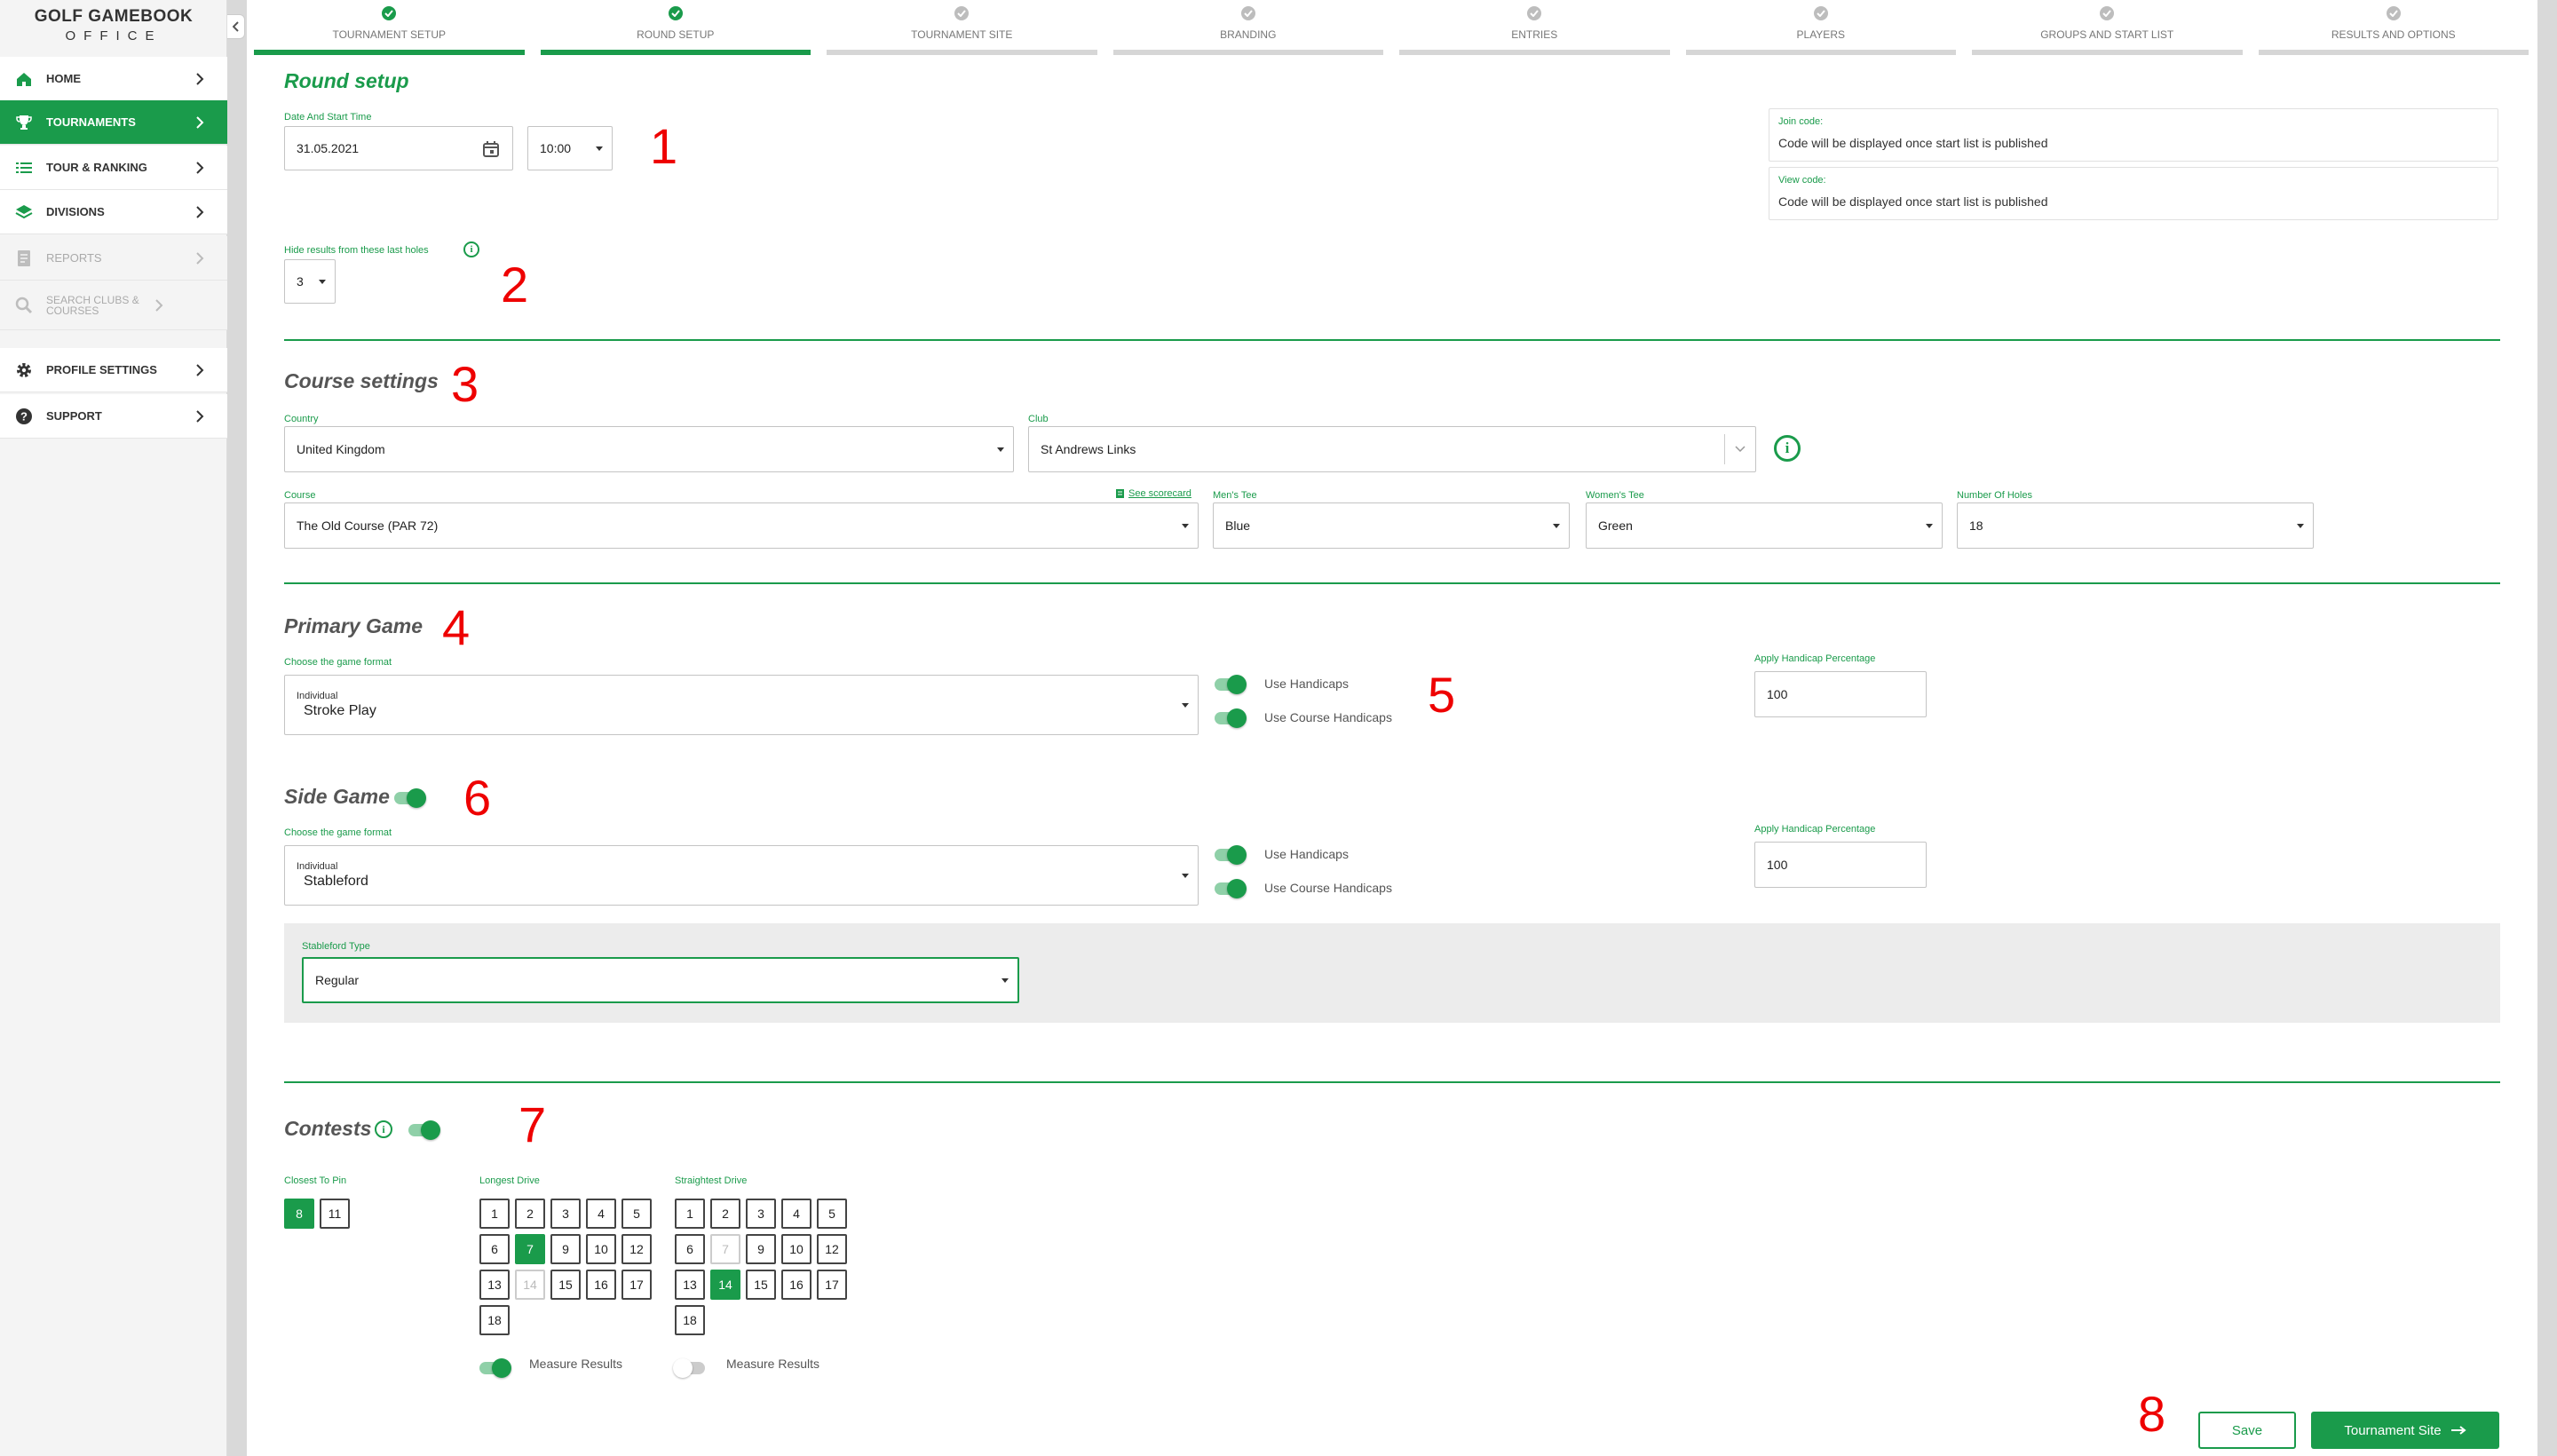  Describe the element at coordinates (1231, 684) in the screenshot. I see `primary-use-handicaps-toggle` at that location.